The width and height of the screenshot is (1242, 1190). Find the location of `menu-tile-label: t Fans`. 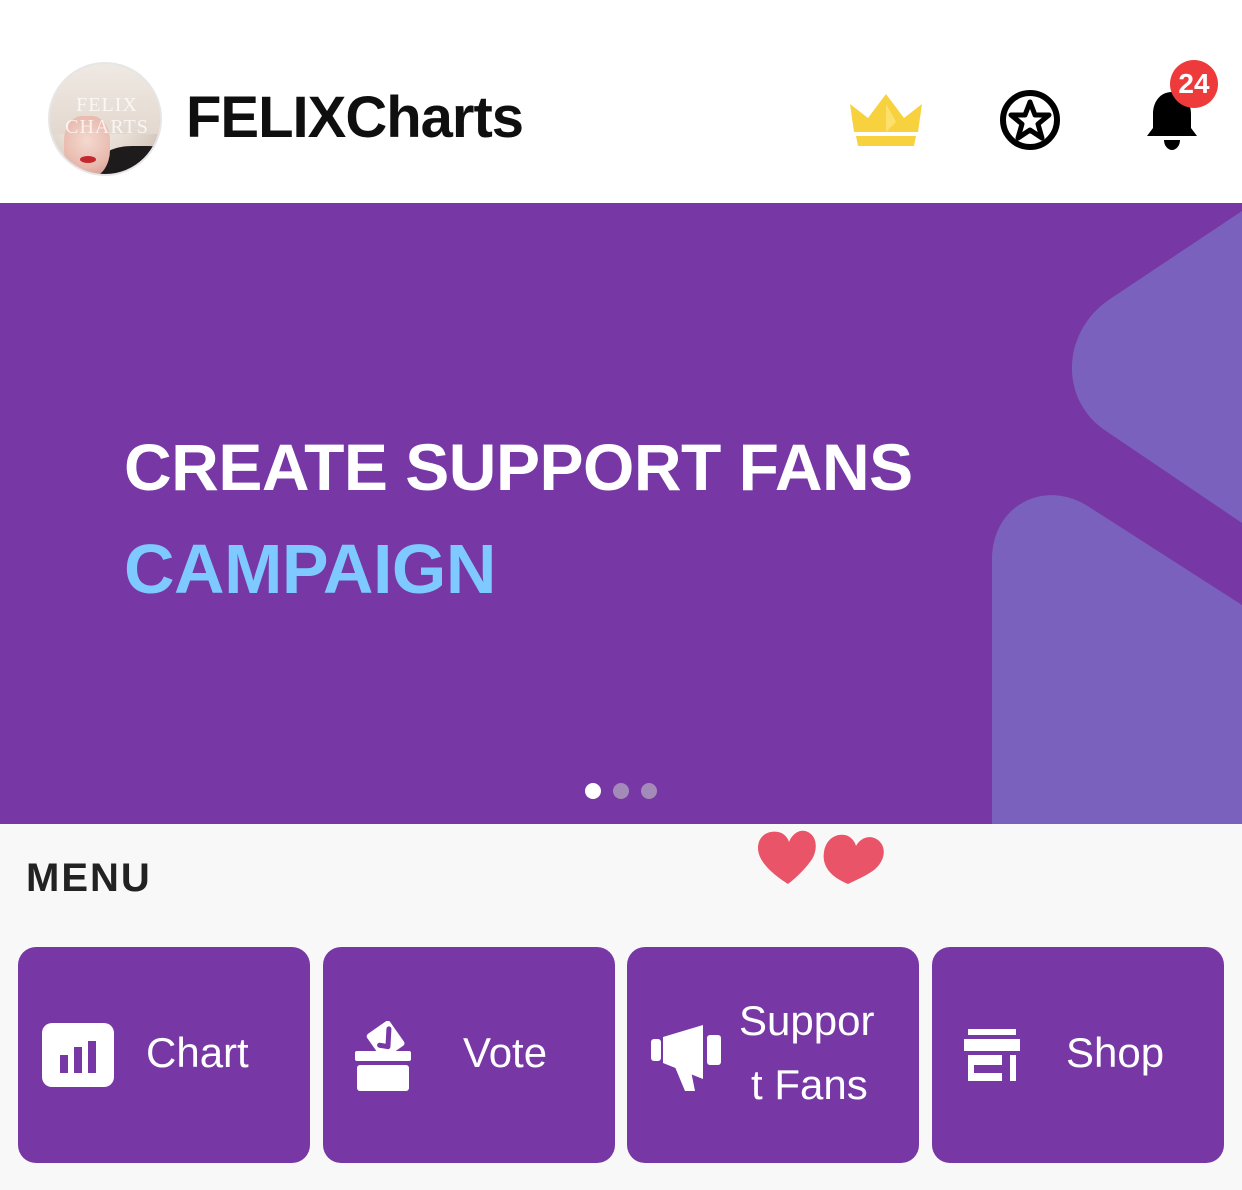

menu-tile-label: t Fans is located at coordinates (809, 1084).